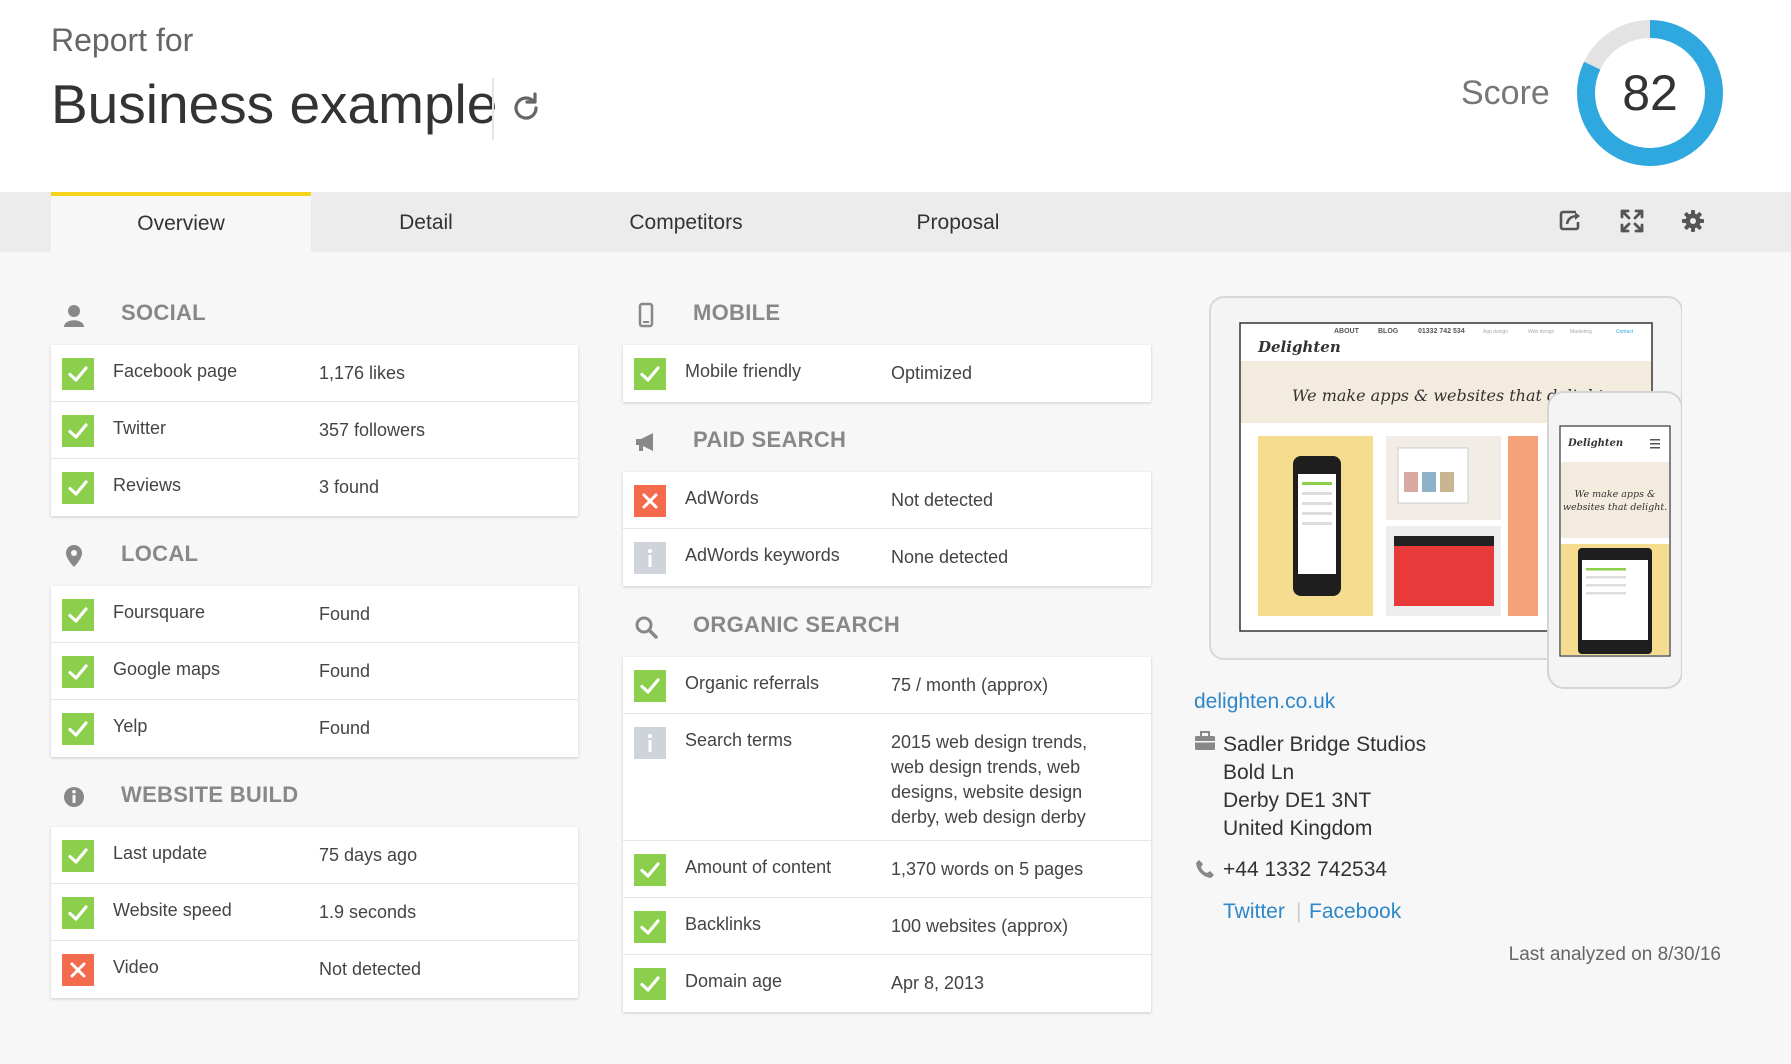 This screenshot has height=1064, width=1791. I want to click on row-label: Reviews, so click(147, 485).